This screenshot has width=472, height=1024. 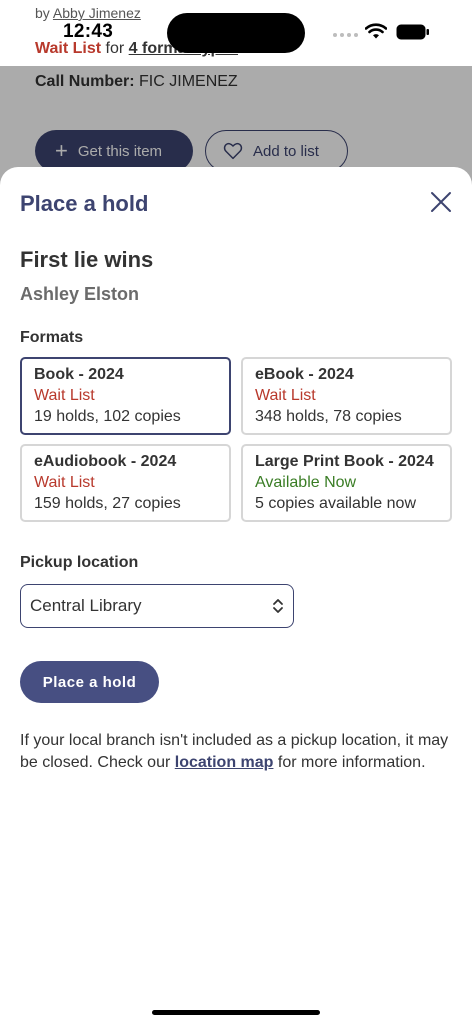 What do you see at coordinates (306, 482) in the screenshot?
I see `format-status: Available Now` at bounding box center [306, 482].